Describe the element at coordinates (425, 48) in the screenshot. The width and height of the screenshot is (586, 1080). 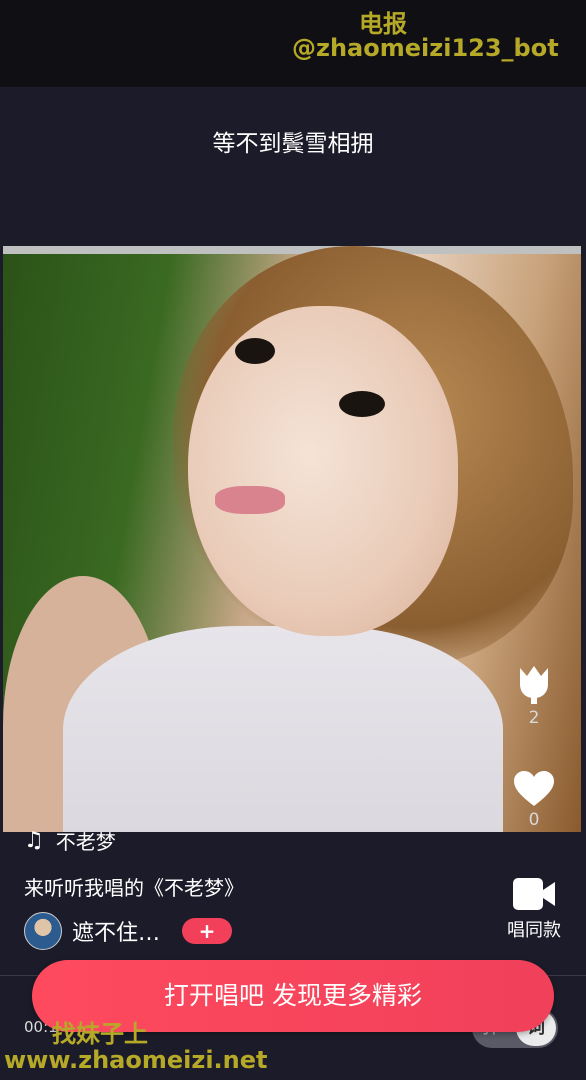
I see `watermark-top-line2: @zhaomeizi123_bot` at that location.